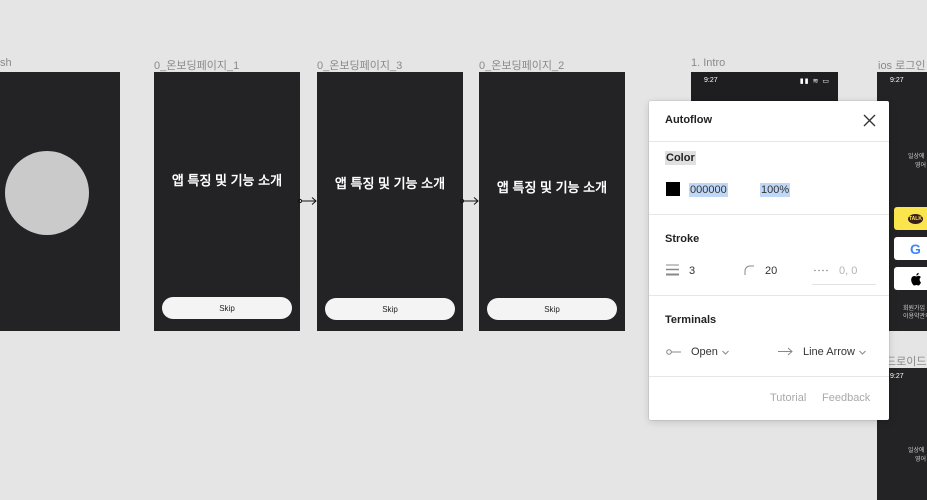  What do you see at coordinates (775, 190) in the screenshot?
I see `color-opacity-input: 100%` at bounding box center [775, 190].